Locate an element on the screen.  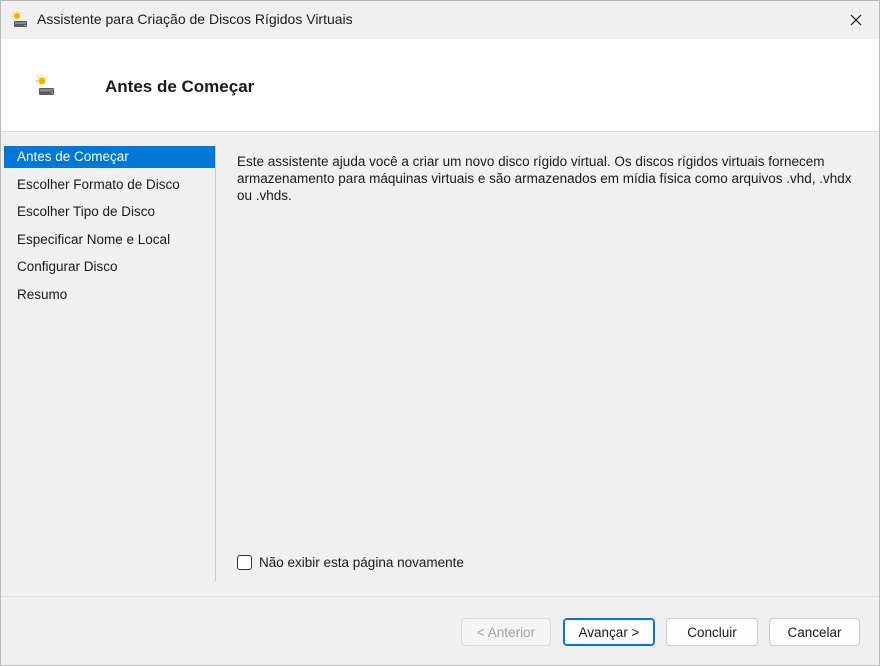
step-antes-de-comecar: Antes de Começar is located at coordinates (109, 157).